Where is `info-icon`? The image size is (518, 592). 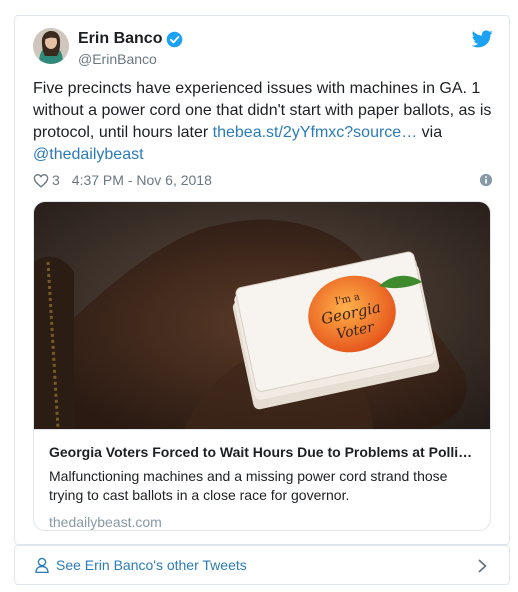 info-icon is located at coordinates (486, 180).